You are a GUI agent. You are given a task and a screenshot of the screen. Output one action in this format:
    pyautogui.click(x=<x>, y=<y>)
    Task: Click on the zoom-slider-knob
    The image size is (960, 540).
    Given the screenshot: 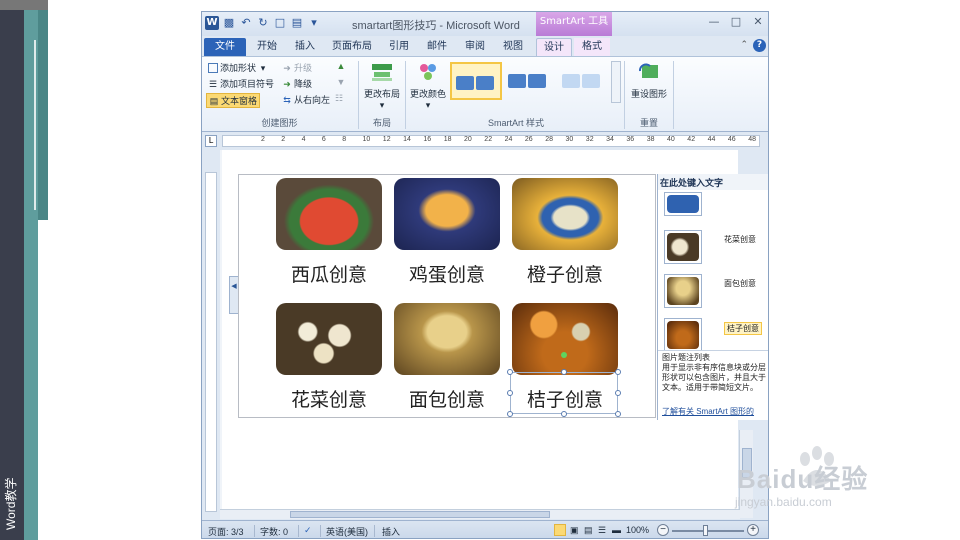 What is the action you would take?
    pyautogui.click(x=705, y=530)
    